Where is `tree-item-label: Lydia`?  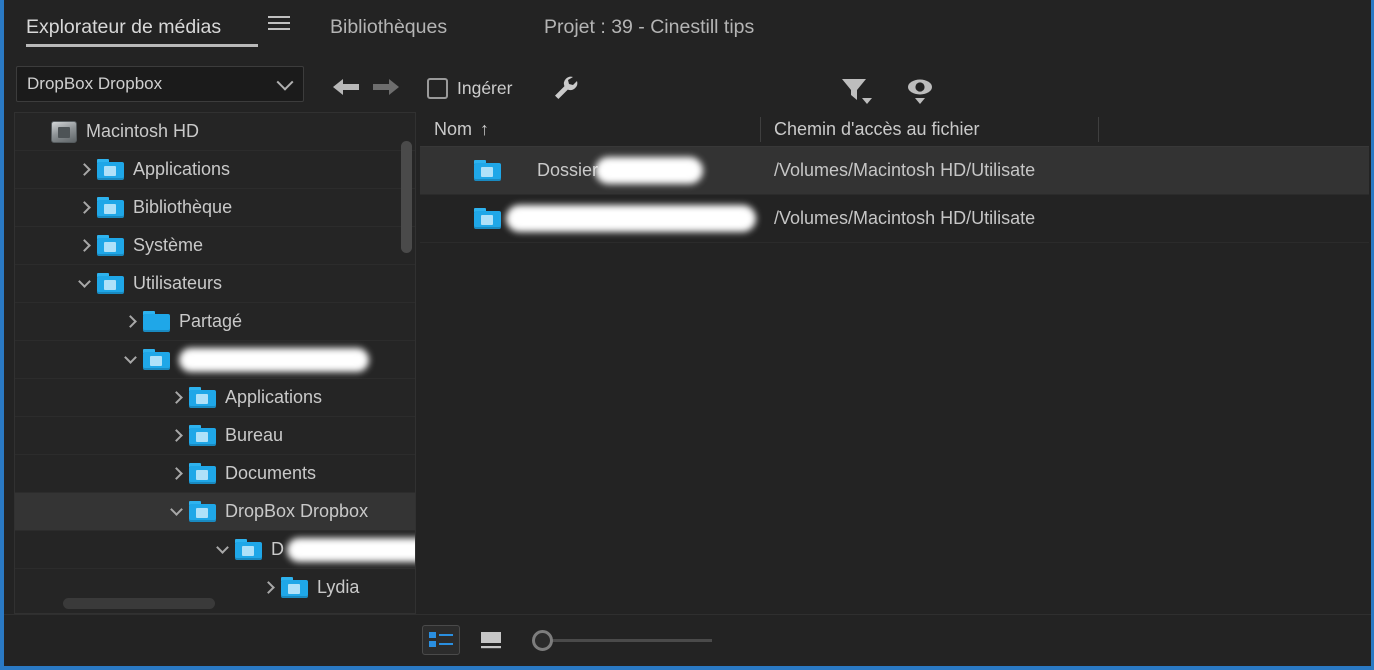 tree-item-label: Lydia is located at coordinates (338, 587).